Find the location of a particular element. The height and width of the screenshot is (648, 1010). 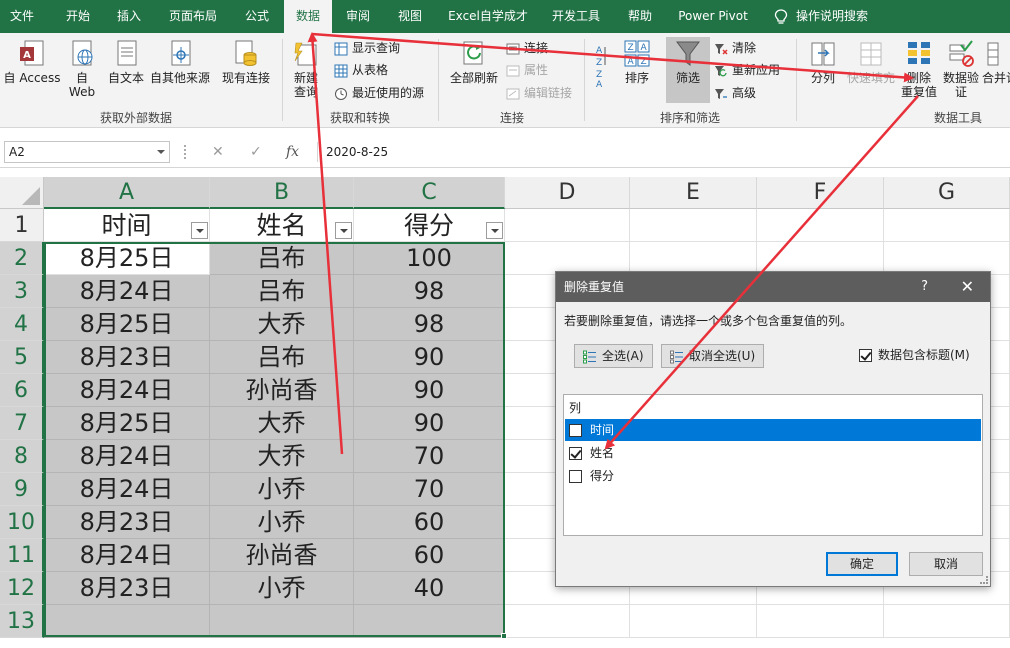

formula-input: 2020-8-25 is located at coordinates (357, 152).